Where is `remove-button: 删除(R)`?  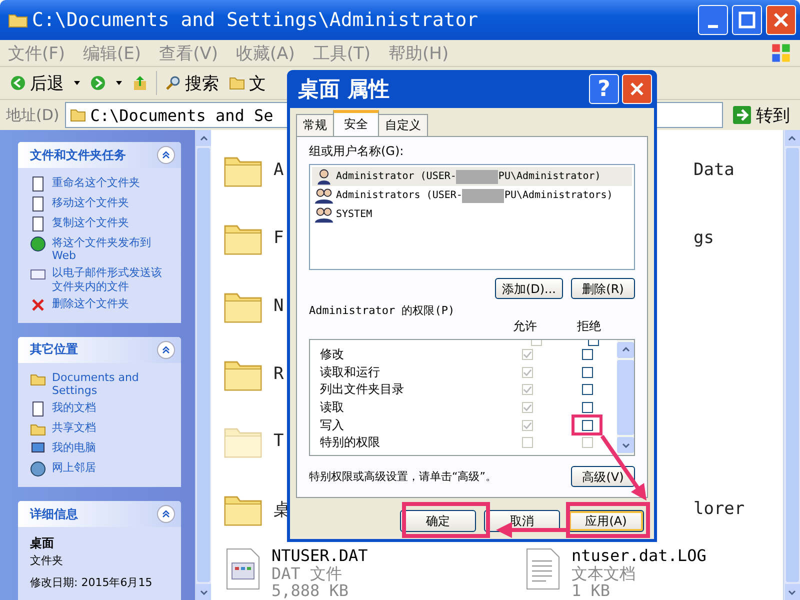
remove-button: 删除(R) is located at coordinates (603, 288).